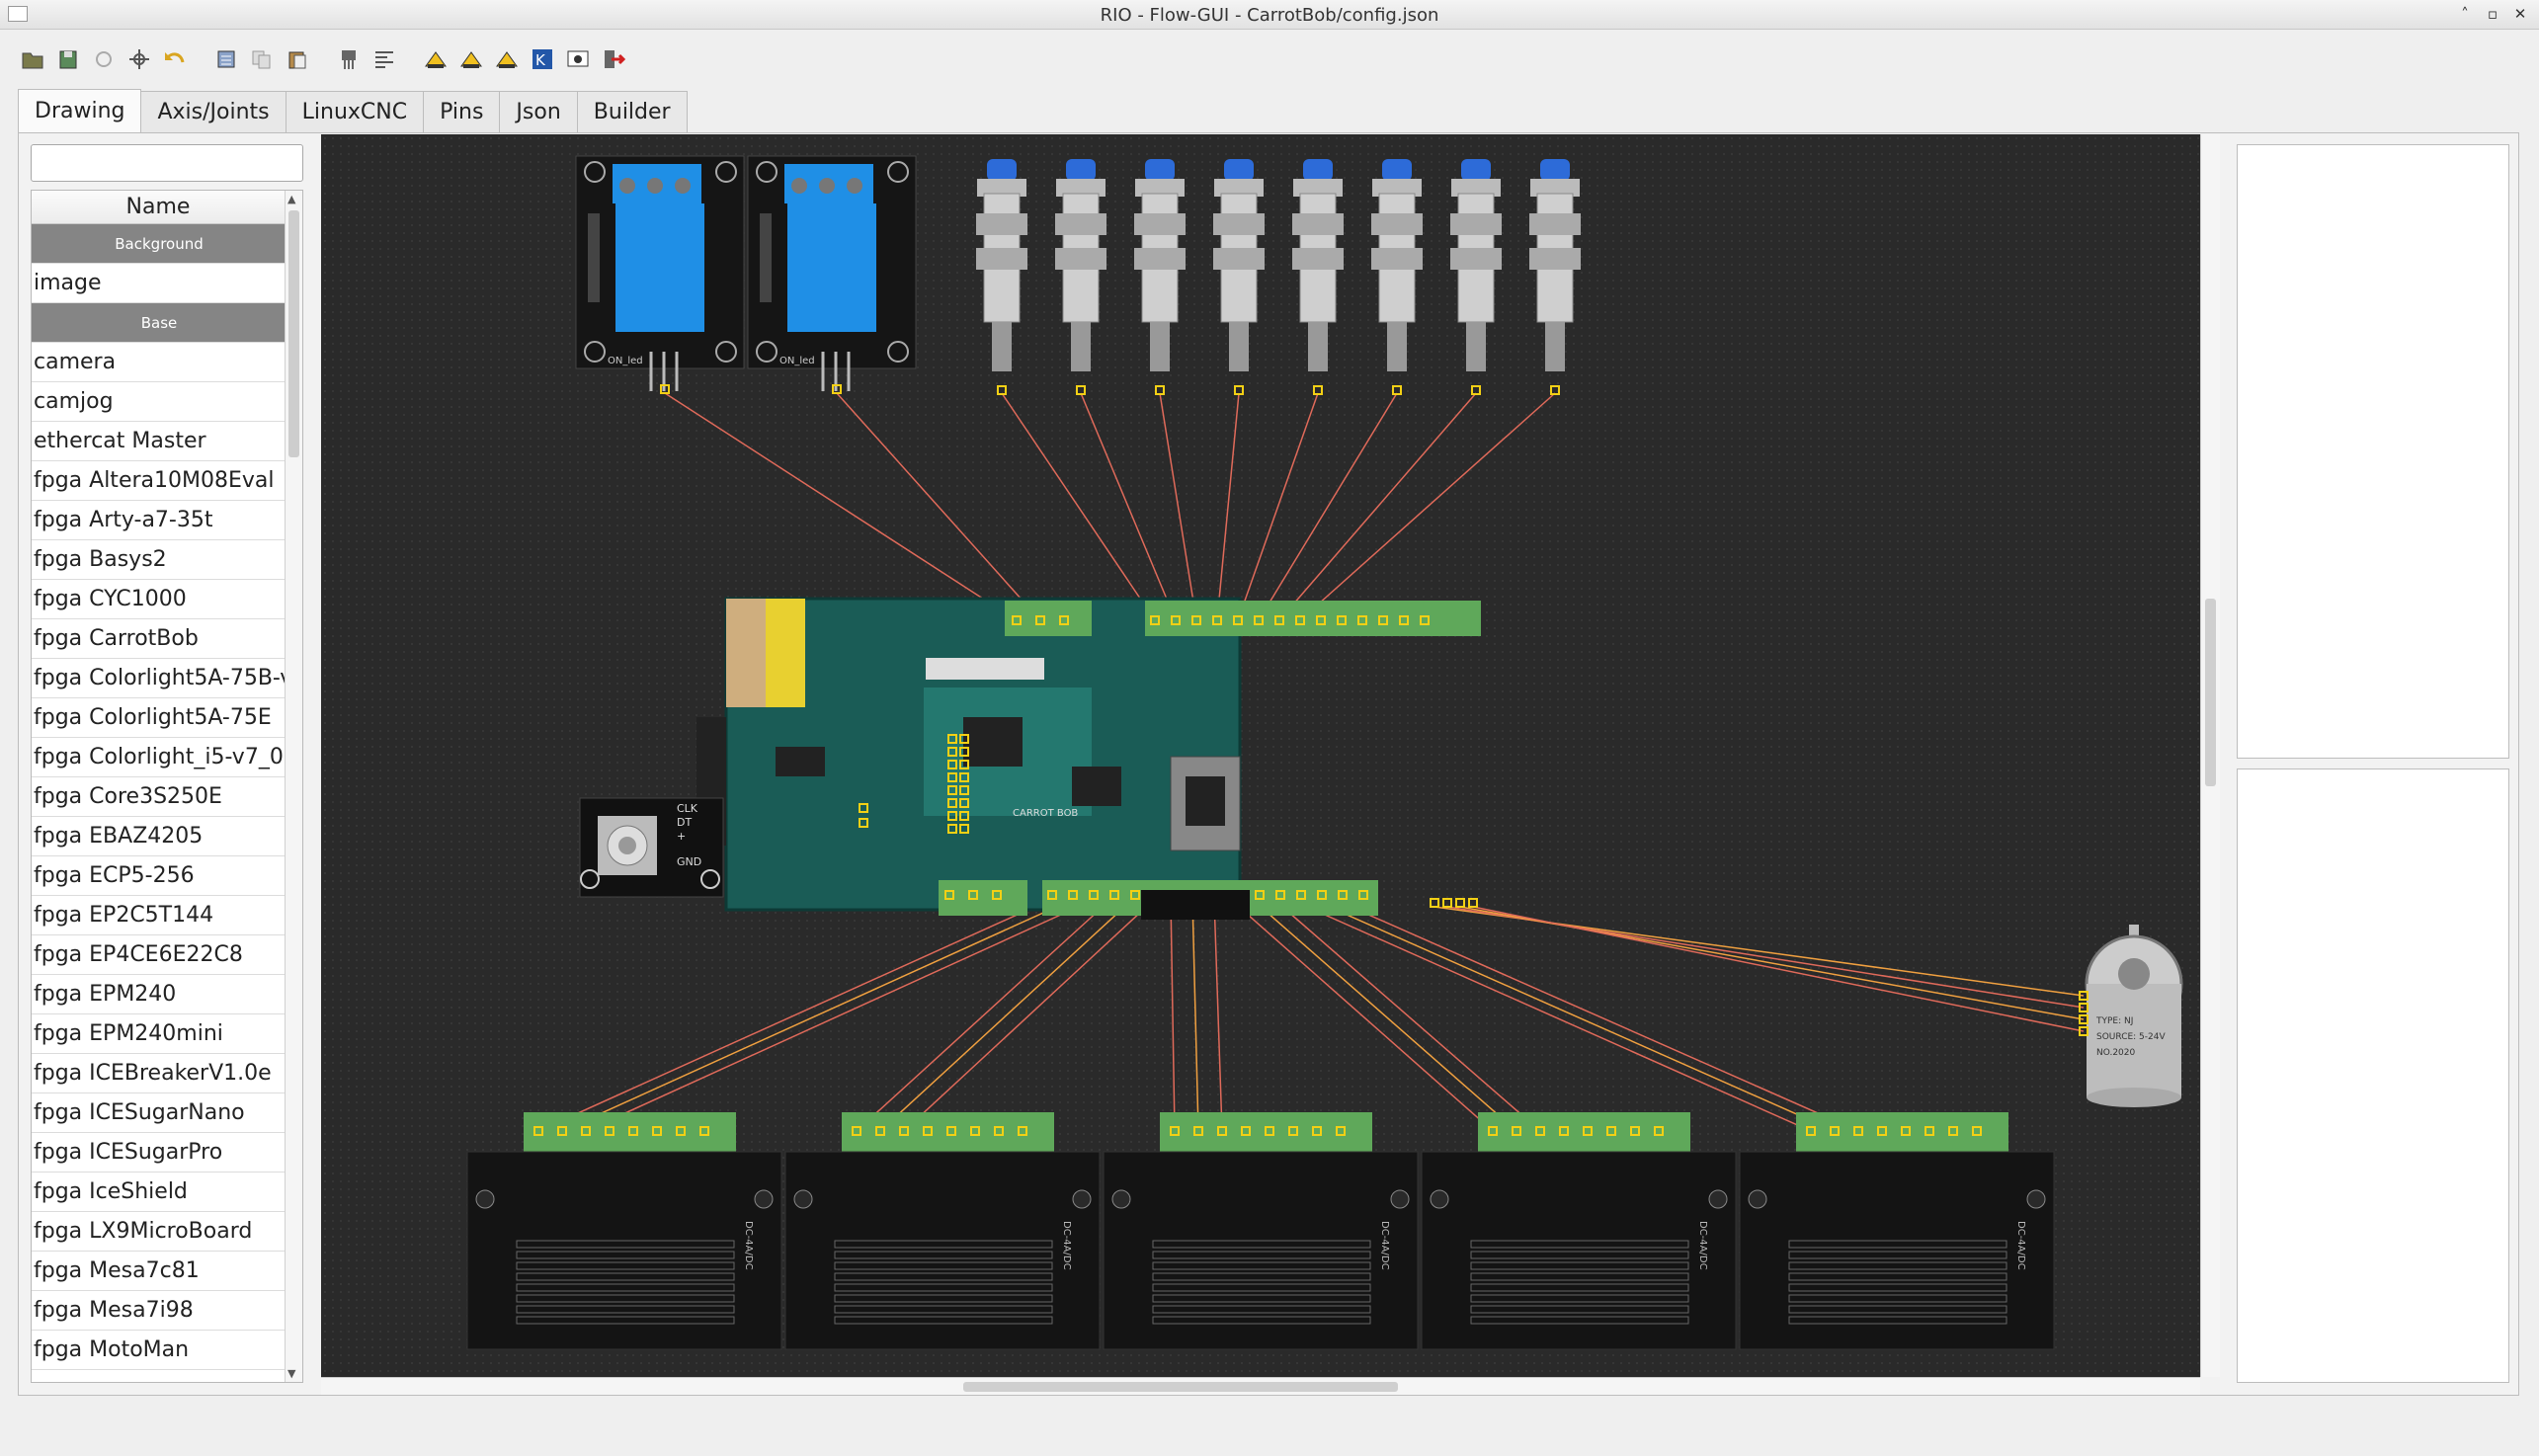 The height and width of the screenshot is (1456, 2539). What do you see at coordinates (159, 1232) in the screenshot?
I see `list-item: fpga LX9MicroBoard` at bounding box center [159, 1232].